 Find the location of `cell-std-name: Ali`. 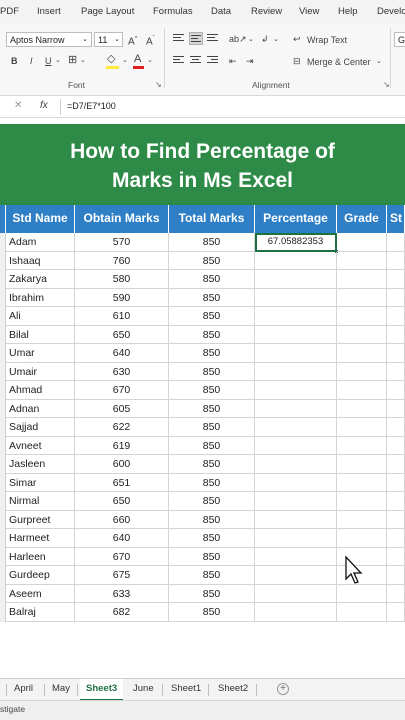

cell-std-name: Ali is located at coordinates (40, 316).